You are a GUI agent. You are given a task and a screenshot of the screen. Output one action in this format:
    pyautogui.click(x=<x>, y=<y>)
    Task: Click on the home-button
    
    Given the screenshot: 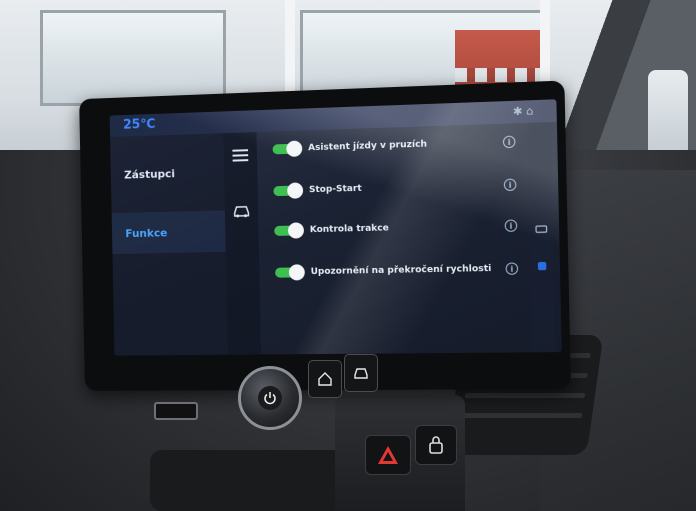 What is the action you would take?
    pyautogui.click(x=325, y=379)
    